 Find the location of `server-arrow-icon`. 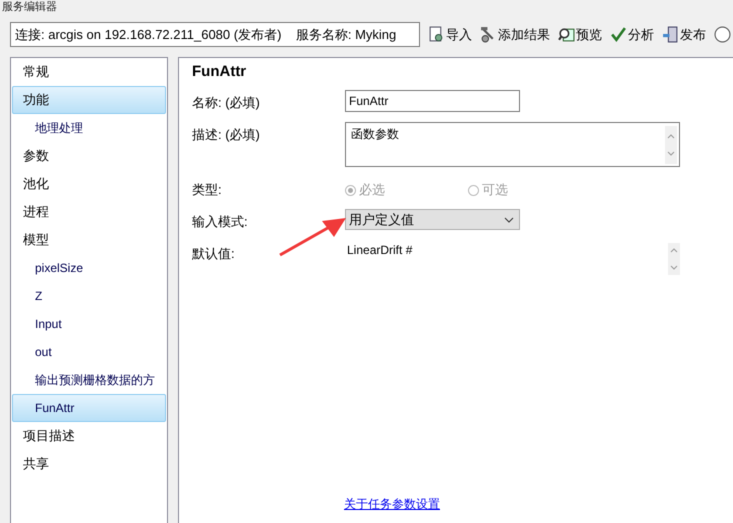

server-arrow-icon is located at coordinates (670, 34).